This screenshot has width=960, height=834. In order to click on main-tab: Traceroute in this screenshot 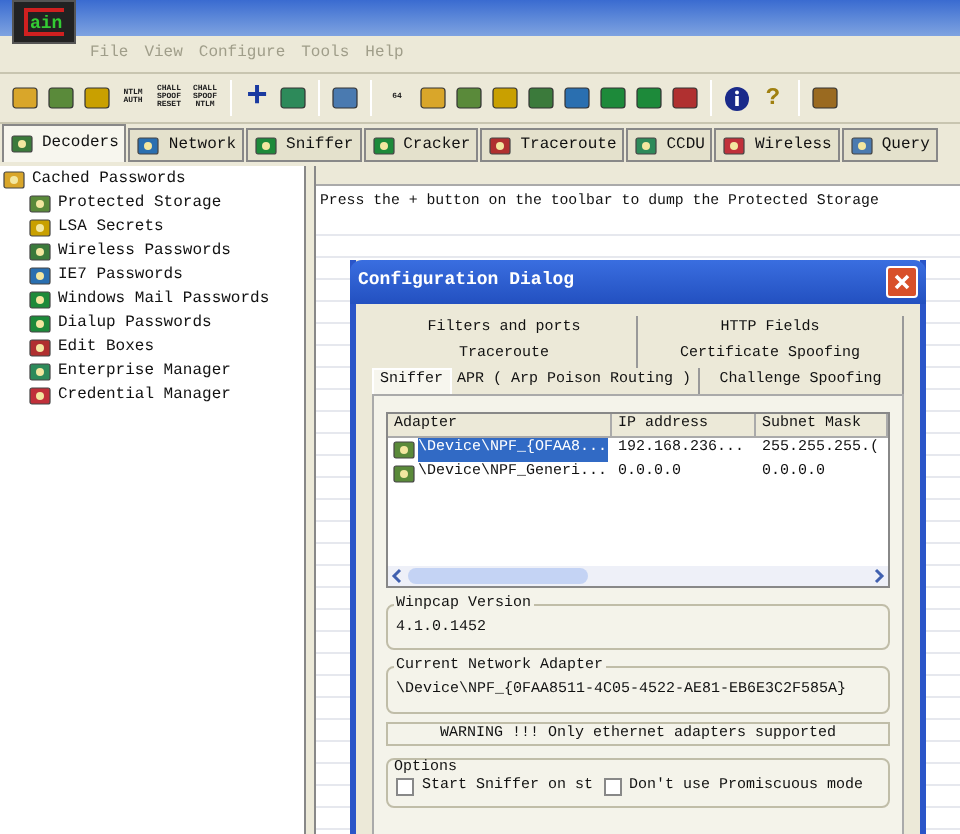, I will do `click(552, 145)`.